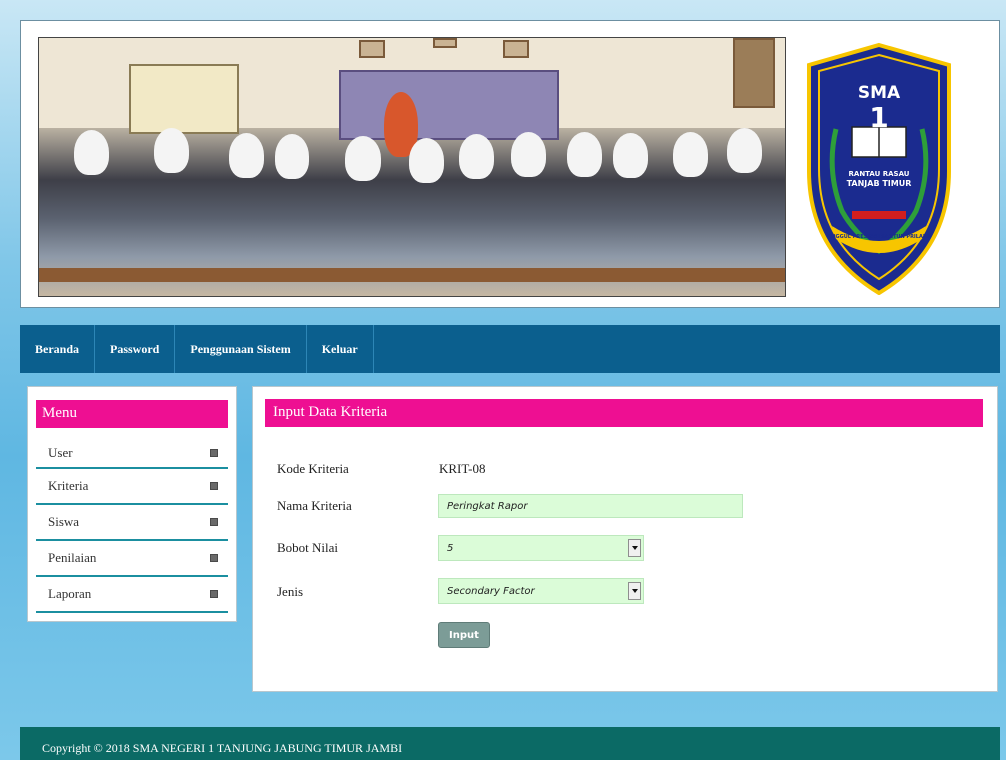 This screenshot has width=1006, height=760. What do you see at coordinates (340, 349) in the screenshot?
I see `nav-keluar: Keluar` at bounding box center [340, 349].